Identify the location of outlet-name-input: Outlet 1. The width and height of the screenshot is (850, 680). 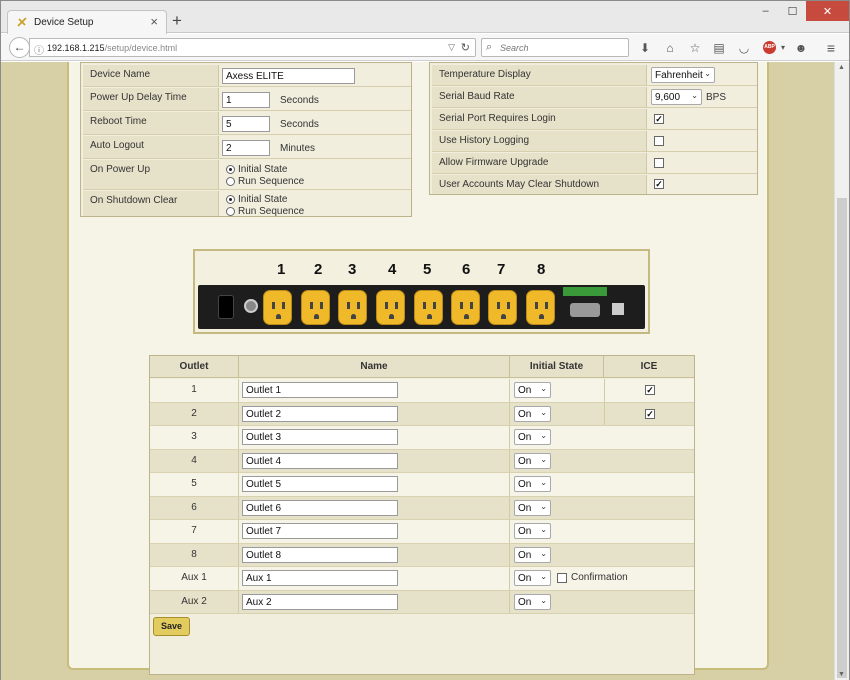
(320, 390).